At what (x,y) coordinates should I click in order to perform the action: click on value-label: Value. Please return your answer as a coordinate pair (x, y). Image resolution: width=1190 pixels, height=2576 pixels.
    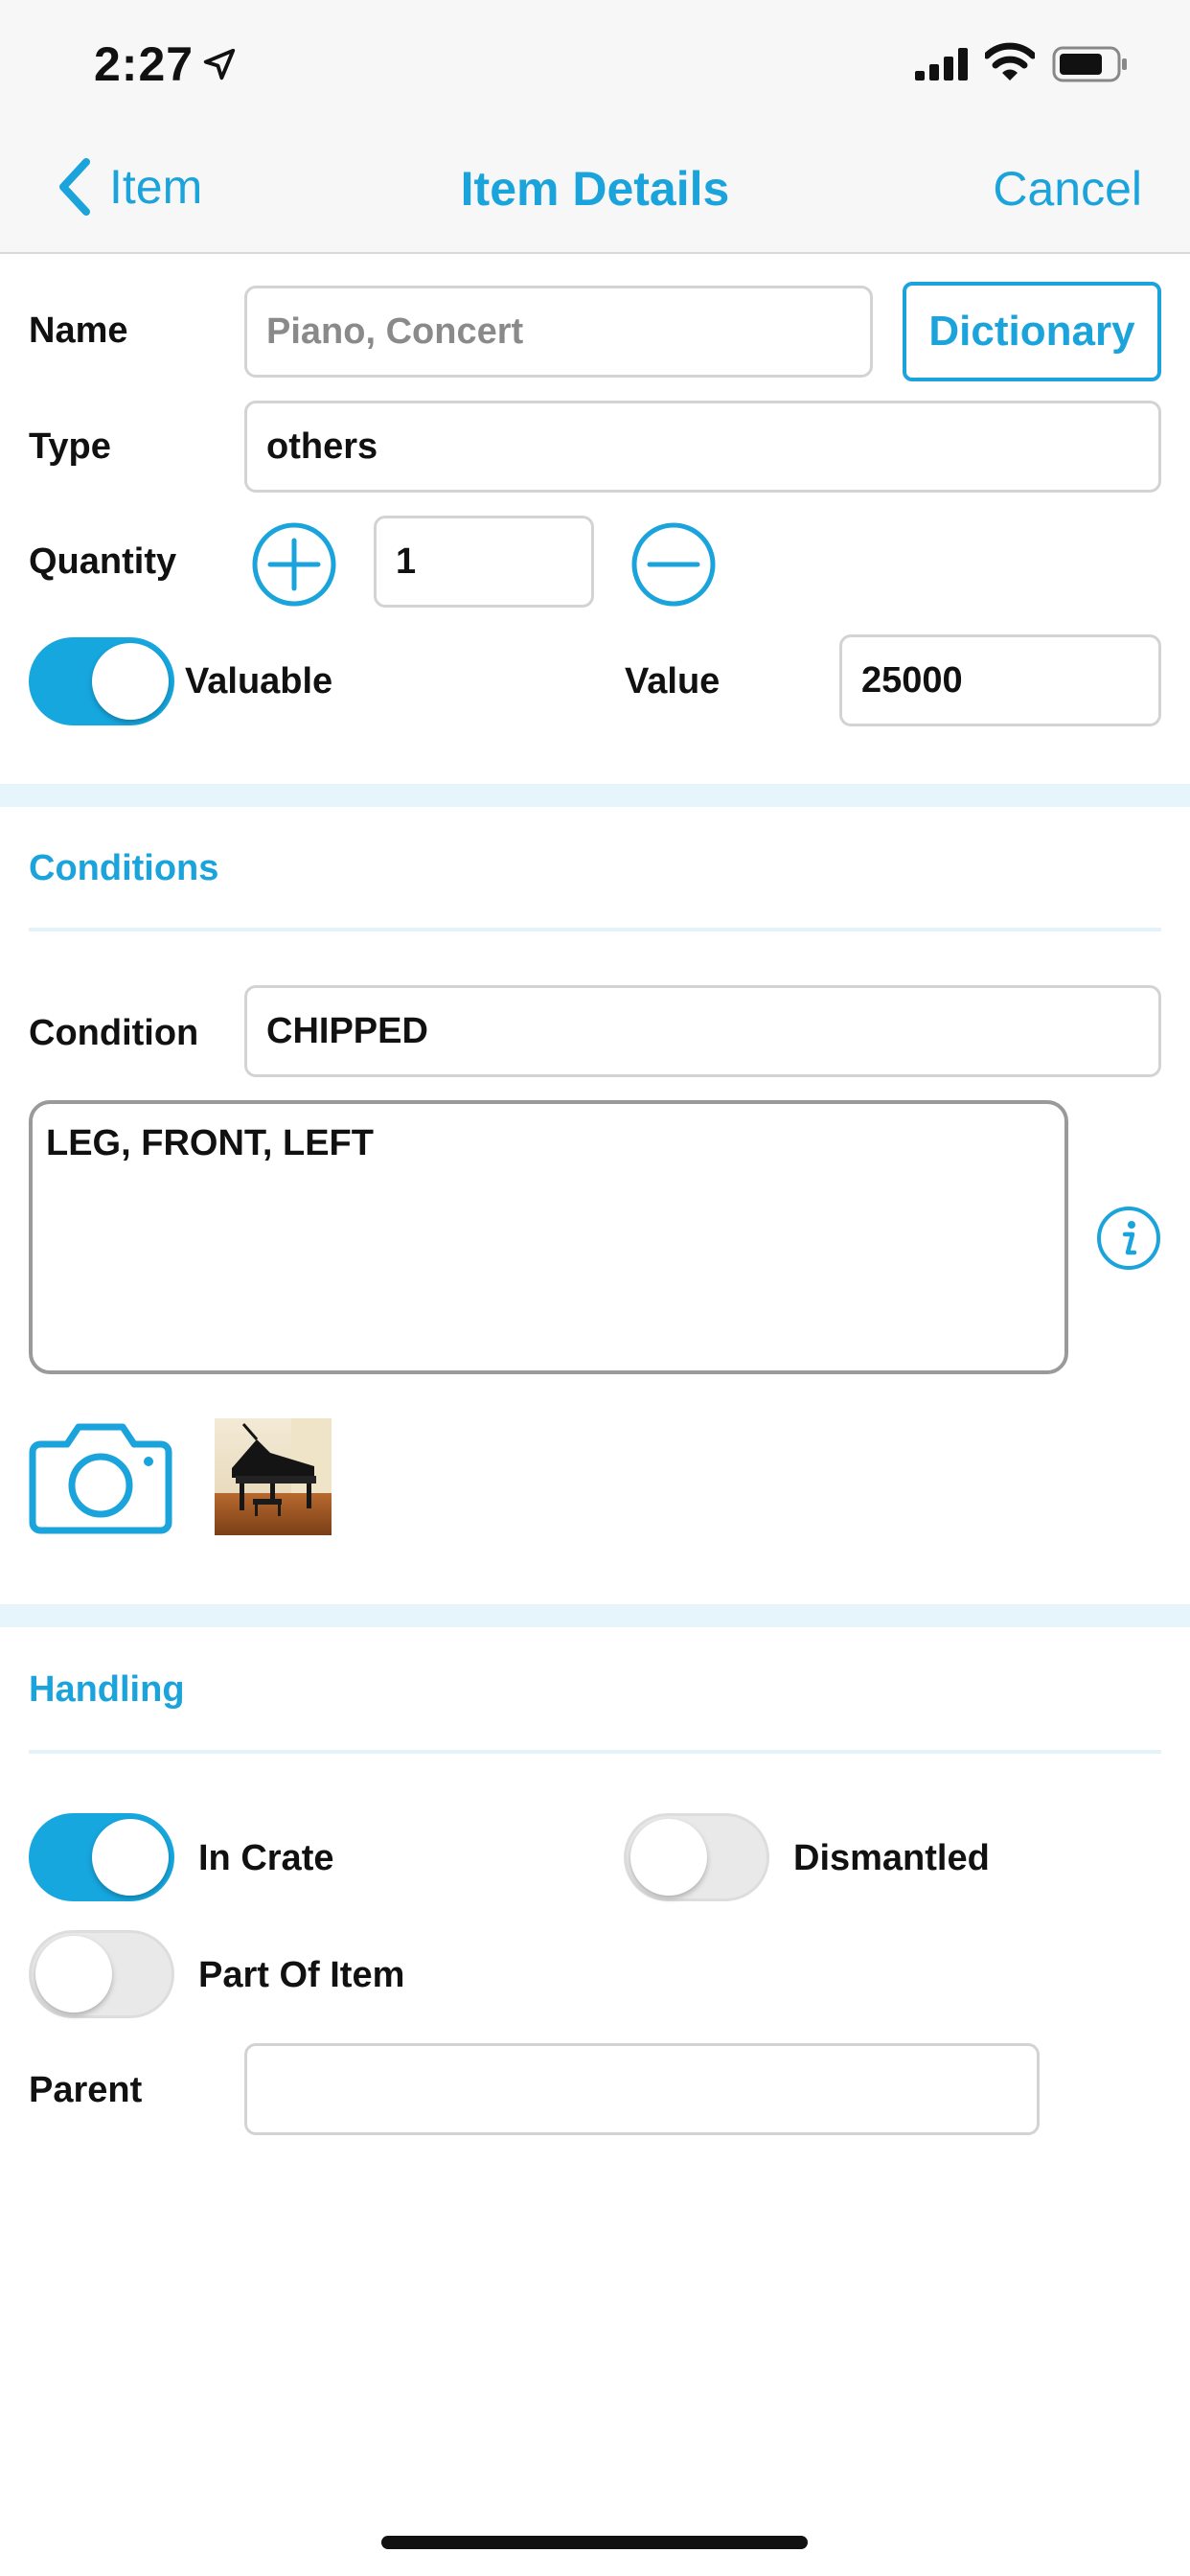
    Looking at the image, I should click on (673, 681).